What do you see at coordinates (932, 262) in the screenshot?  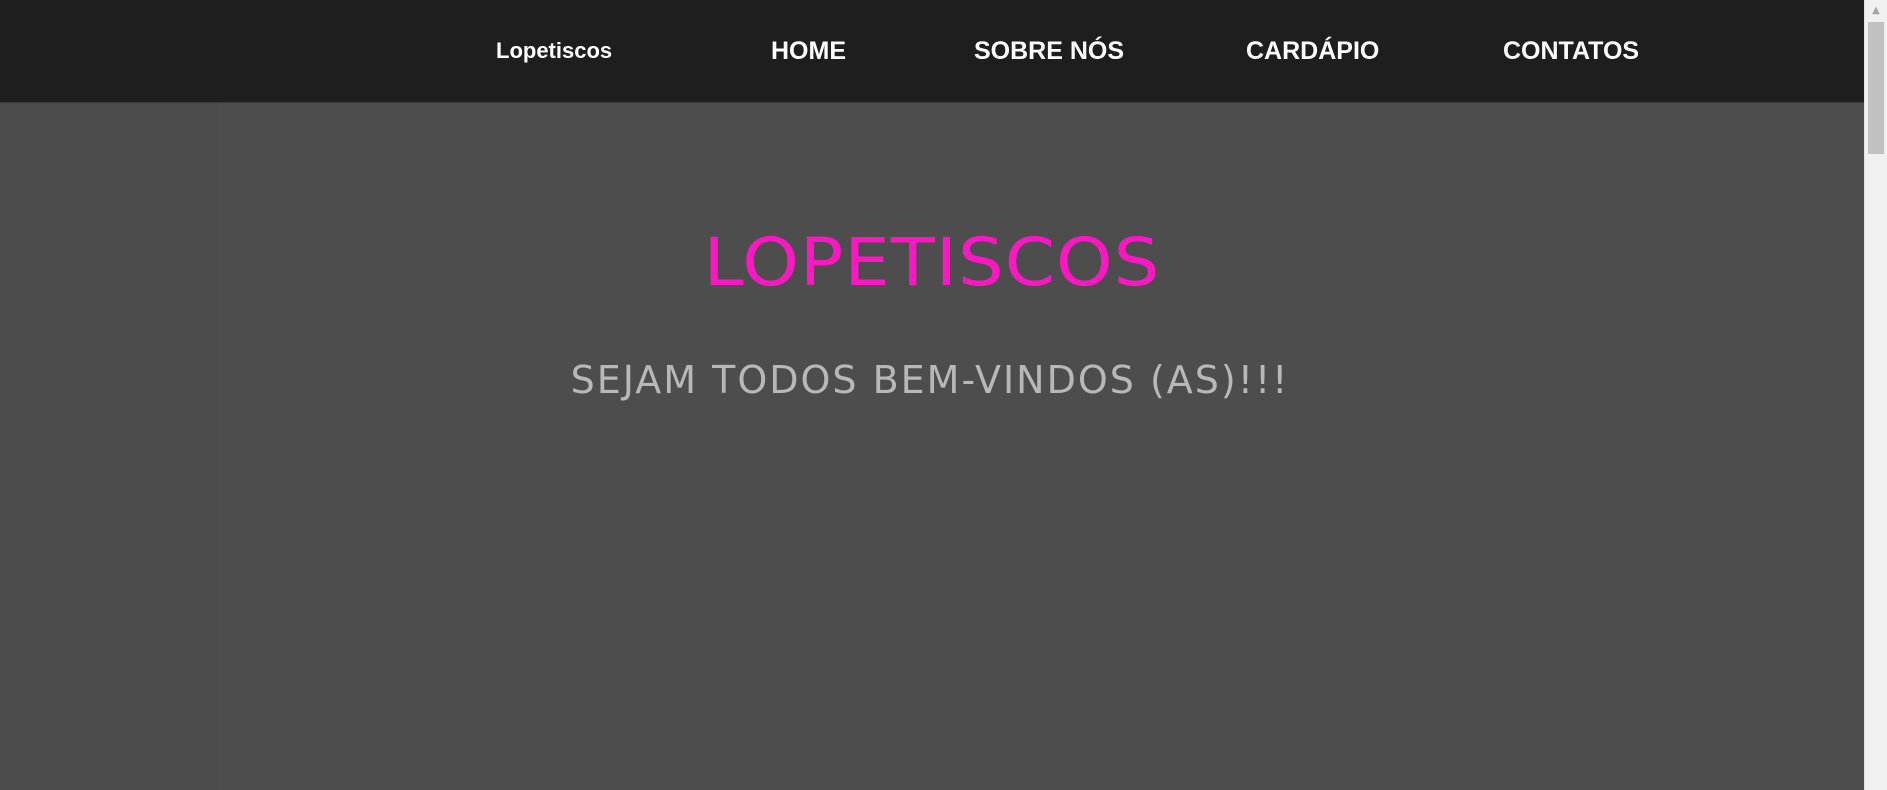 I see `hero-title: LOPETISCOS` at bounding box center [932, 262].